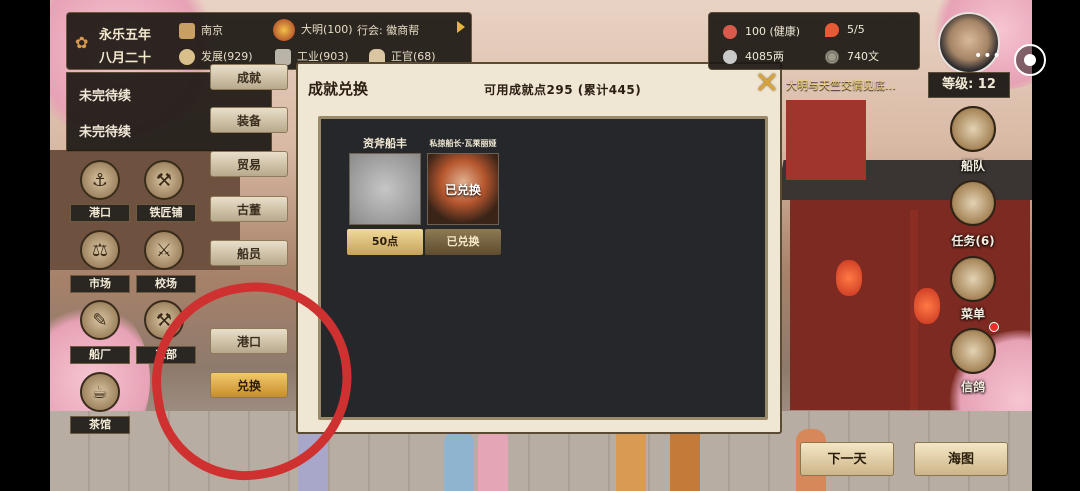 The image size is (1080, 491). Describe the element at coordinates (187, 31) in the screenshot. I see `city-gate-icon` at that location.